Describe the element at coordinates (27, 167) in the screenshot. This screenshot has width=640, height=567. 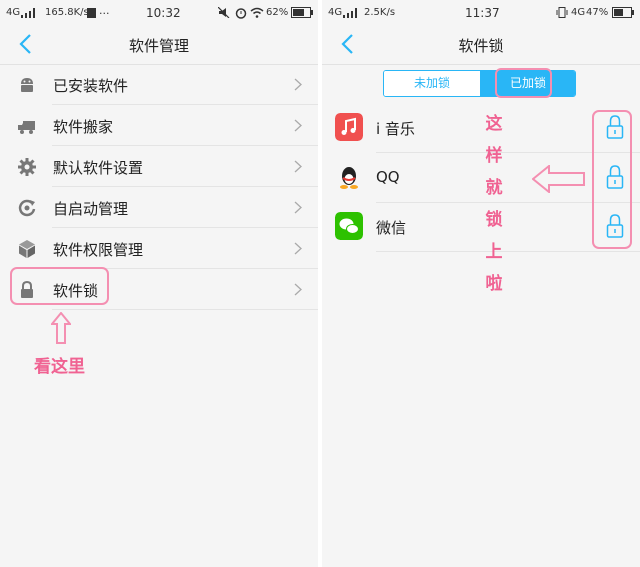
I see `gear-icon` at that location.